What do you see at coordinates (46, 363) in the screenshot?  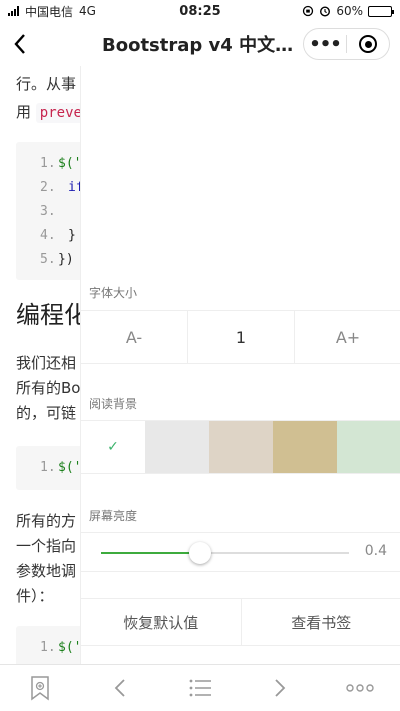 I see `paragraph-line: 我们还相` at bounding box center [46, 363].